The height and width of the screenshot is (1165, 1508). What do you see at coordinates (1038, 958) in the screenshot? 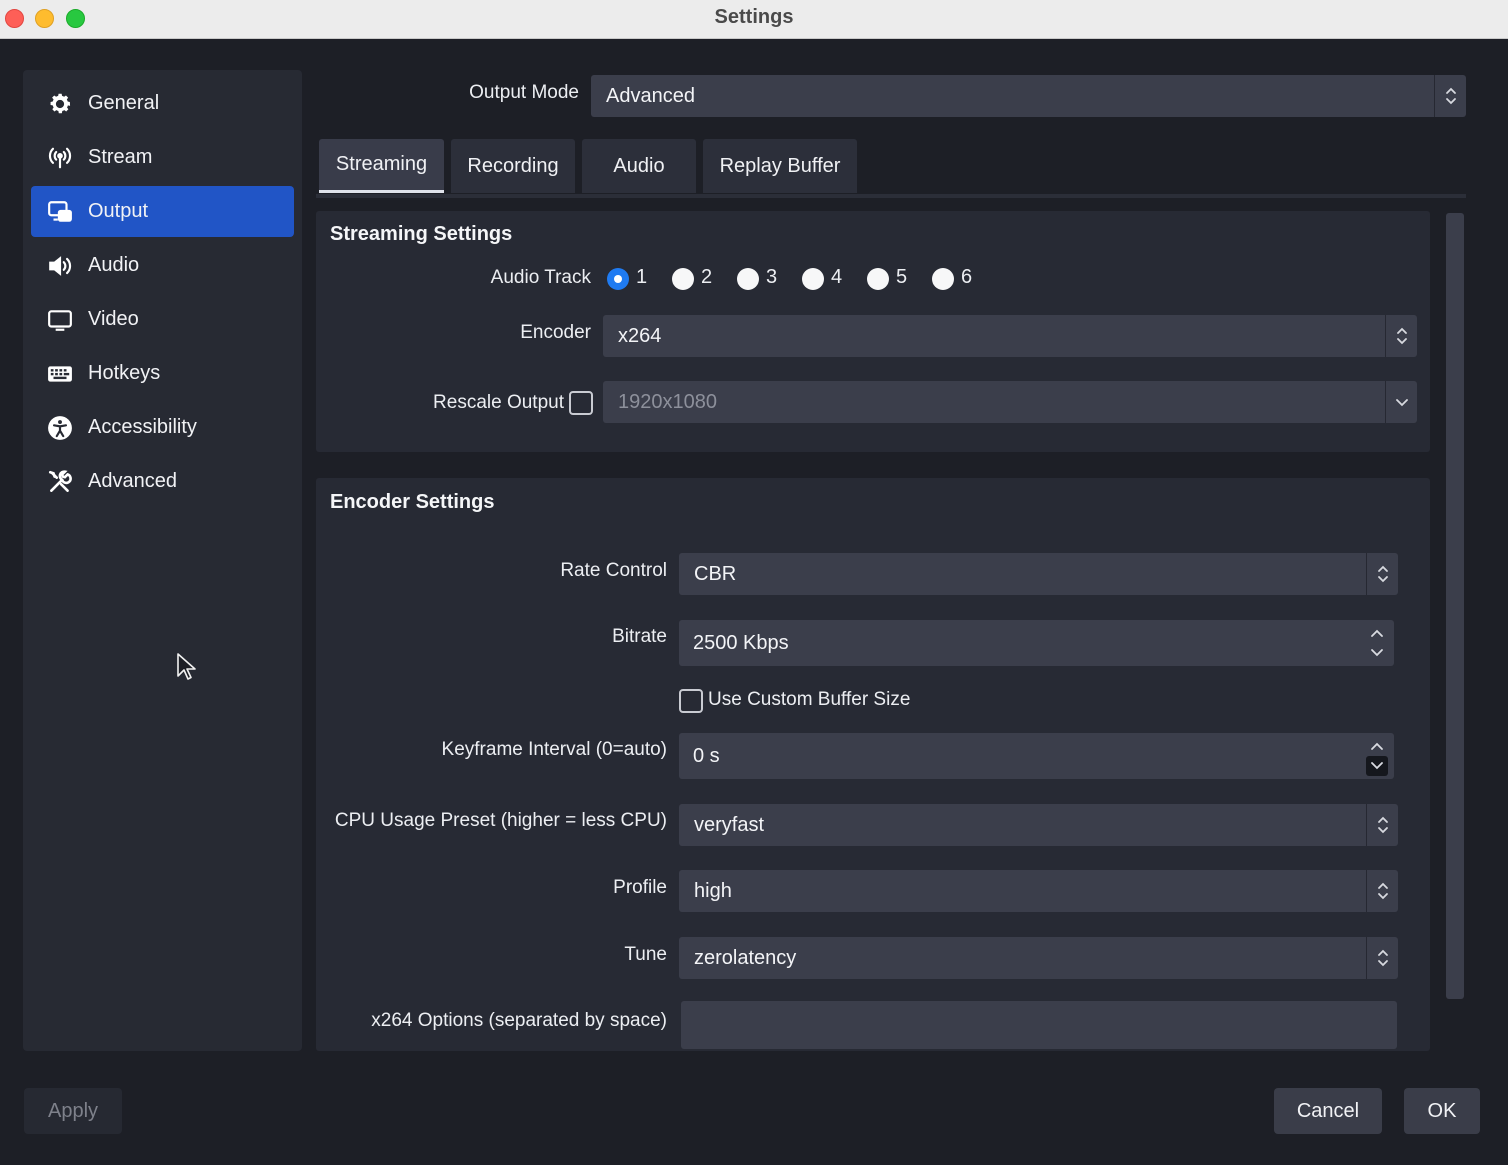
I see `tune-select: zerolatency` at bounding box center [1038, 958].